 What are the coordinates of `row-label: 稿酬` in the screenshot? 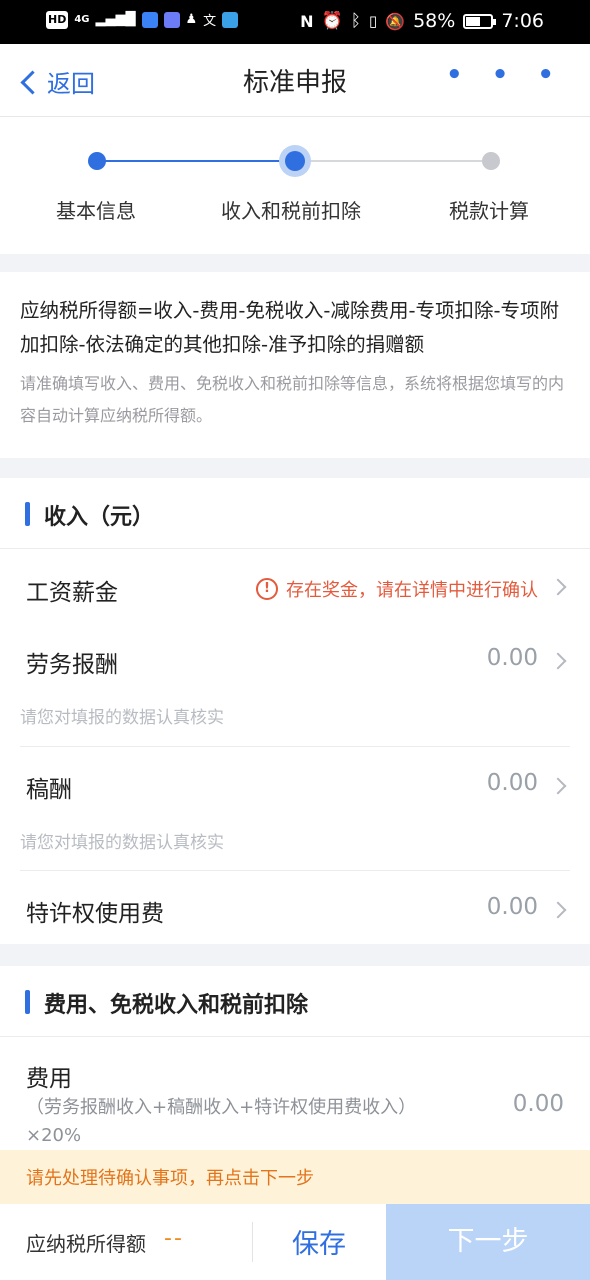 It's located at (49, 790).